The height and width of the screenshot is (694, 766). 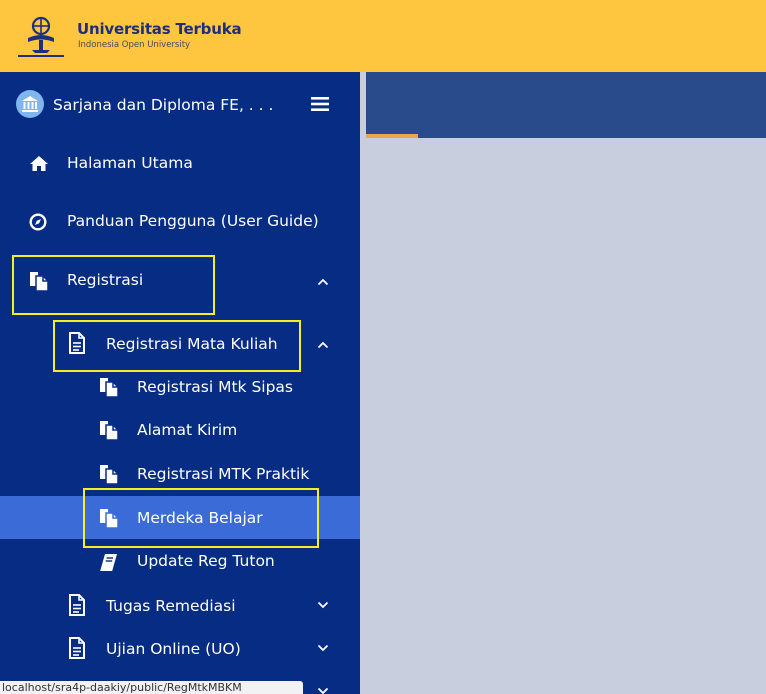 I want to click on sidebar-item-registrasi-mtk-sipas: Registrasi Mtk Sipas, so click(x=180, y=388).